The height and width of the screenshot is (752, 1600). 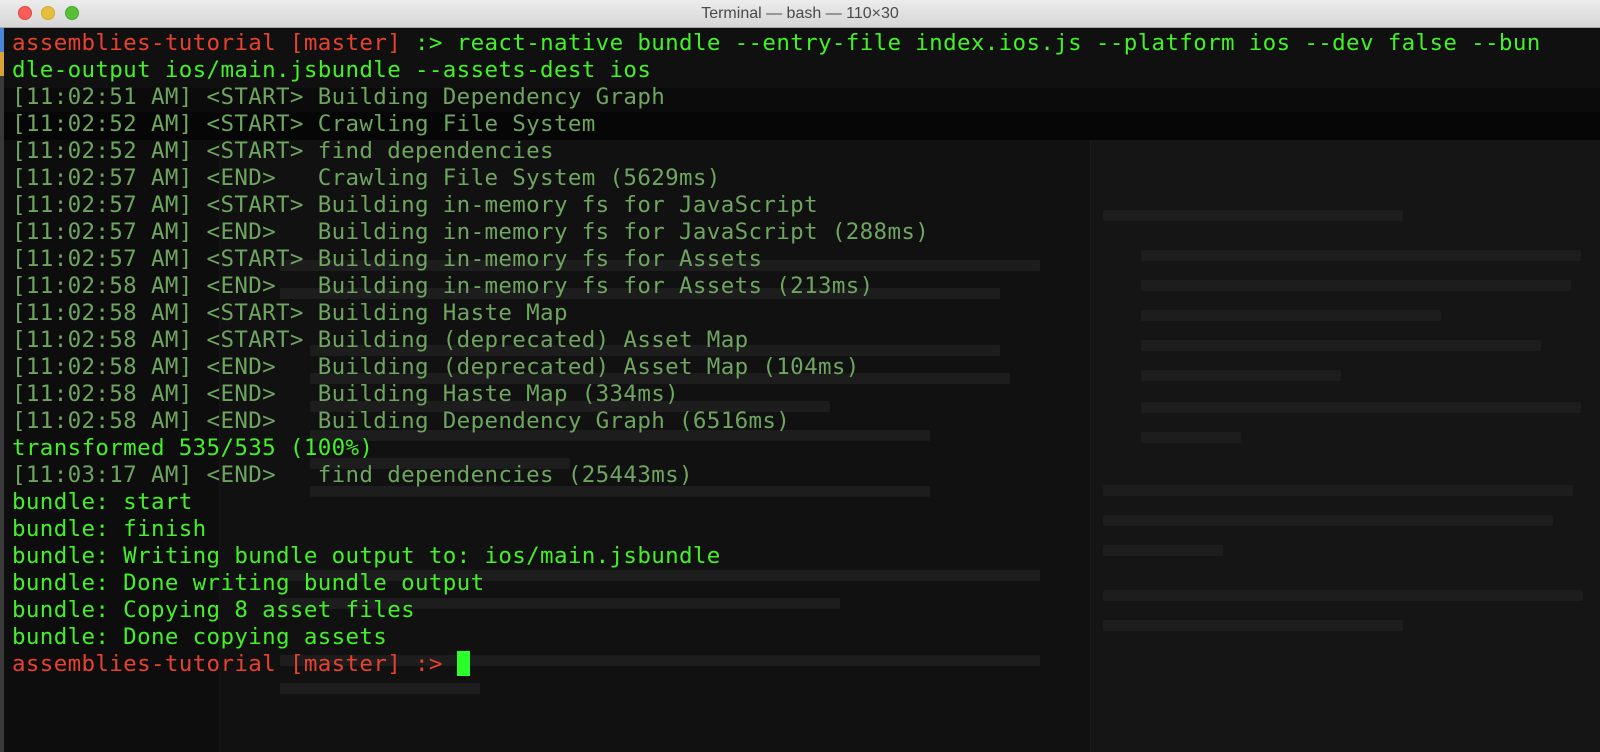 What do you see at coordinates (290, 313) in the screenshot?
I see `log-line: [11:02:58 AM] <START> Building Haste Map` at bounding box center [290, 313].